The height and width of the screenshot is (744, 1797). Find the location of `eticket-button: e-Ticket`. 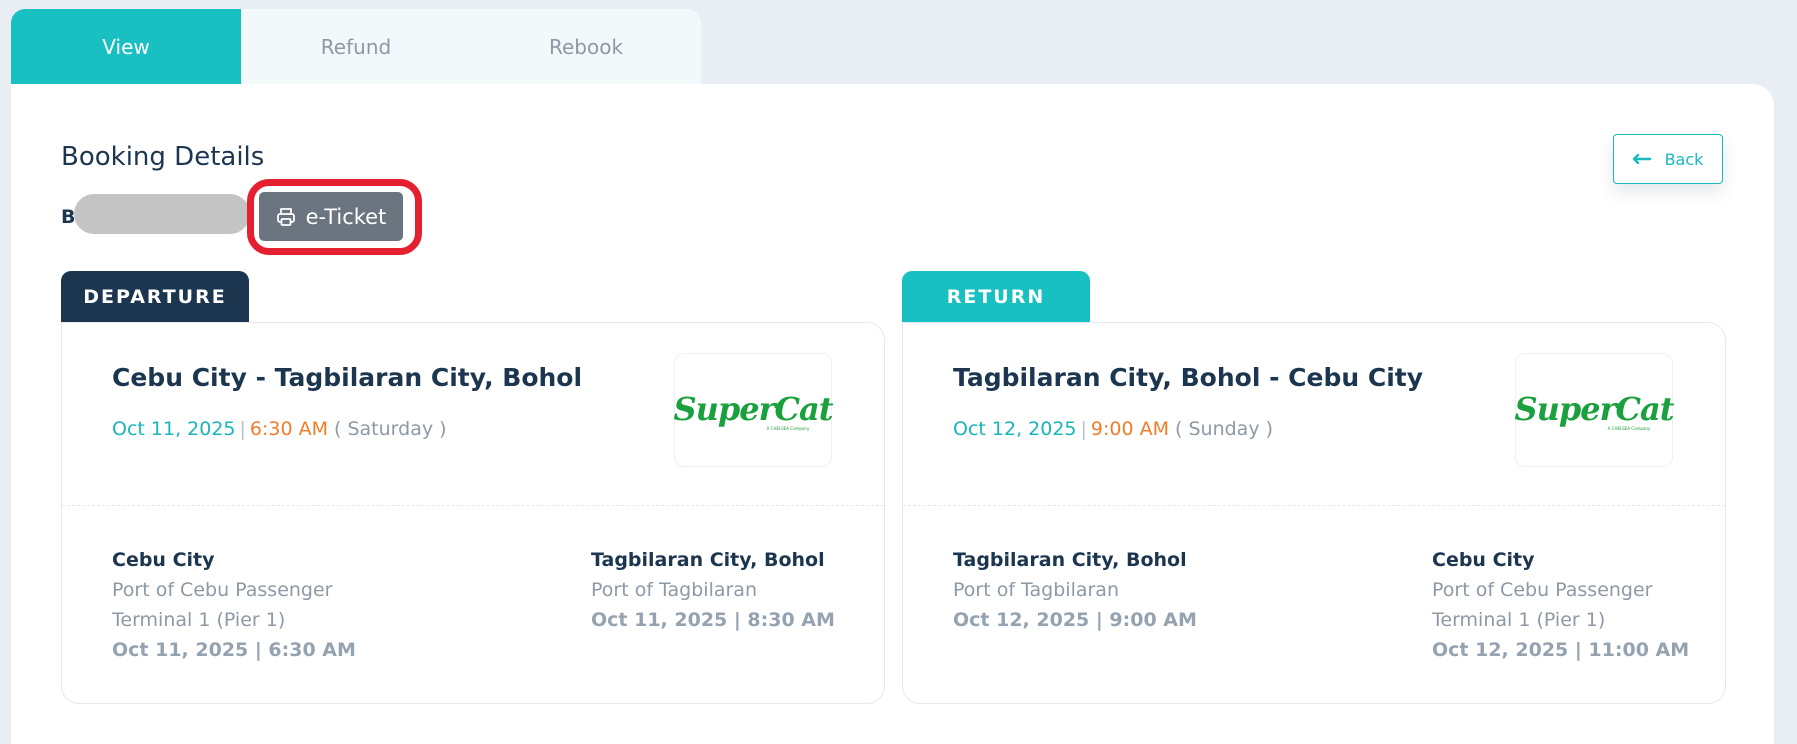

eticket-button: e-Ticket is located at coordinates (331, 216).